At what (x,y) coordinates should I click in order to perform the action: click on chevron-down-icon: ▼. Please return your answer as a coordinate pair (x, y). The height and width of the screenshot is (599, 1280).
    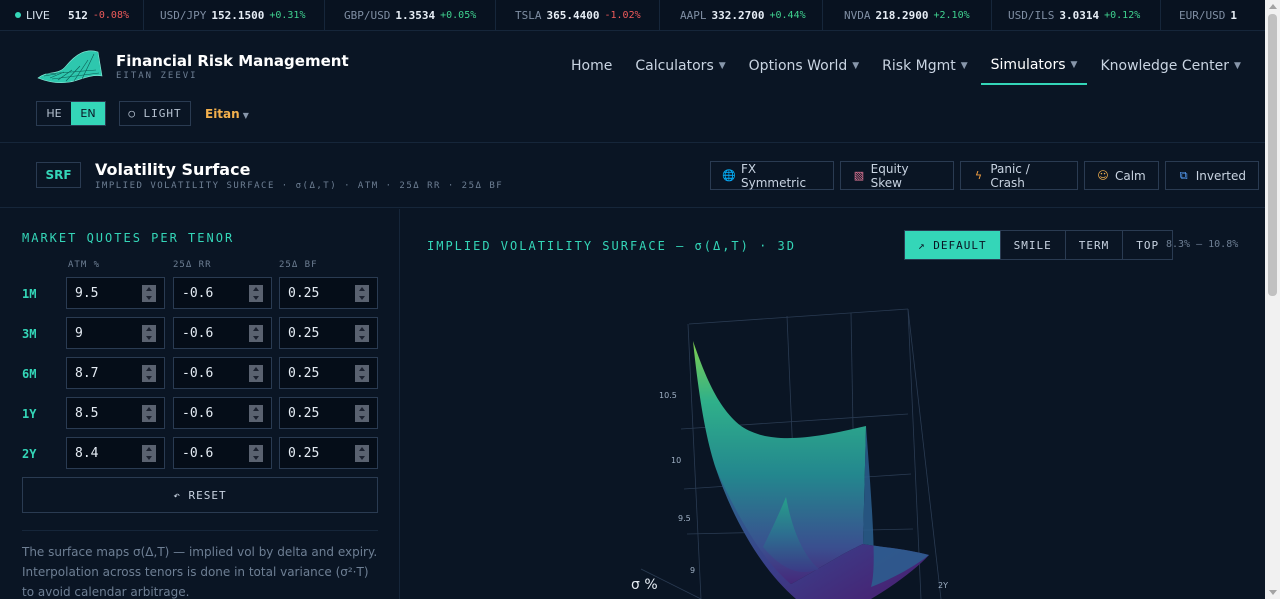
    Looking at the image, I should click on (722, 66).